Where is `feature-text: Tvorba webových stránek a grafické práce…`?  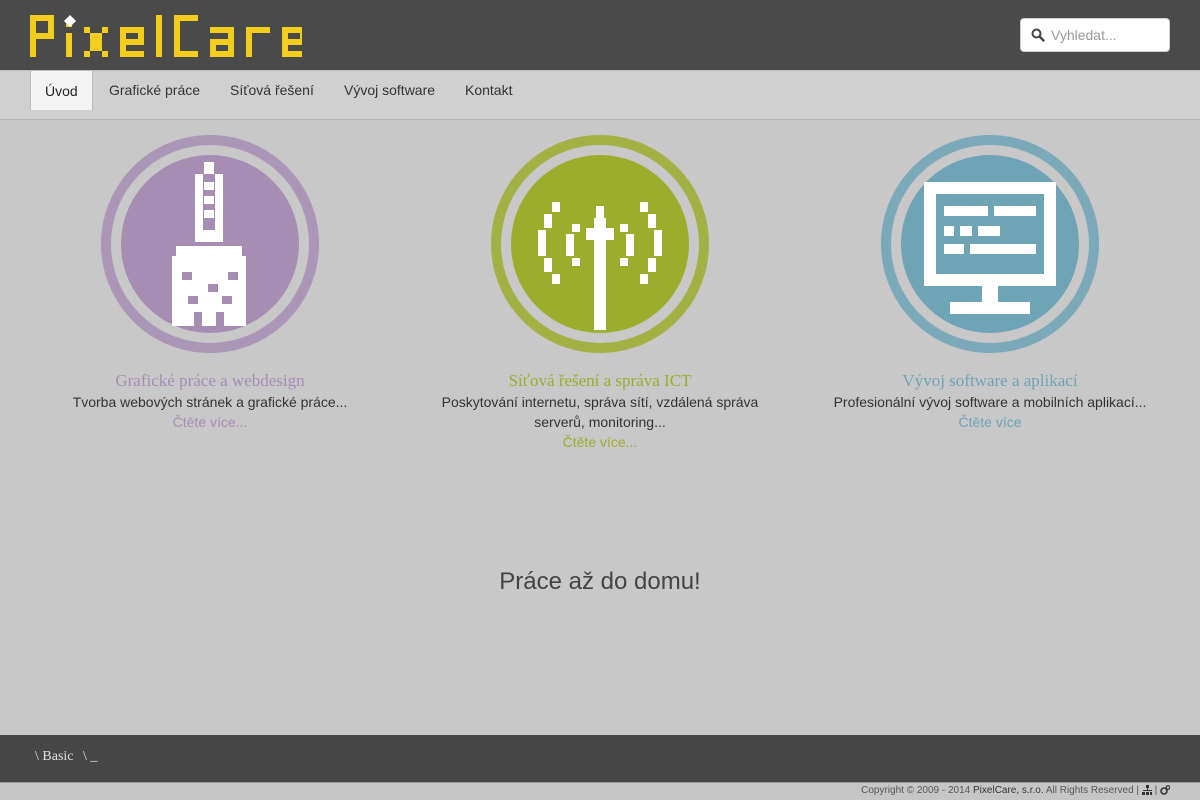
feature-text: Tvorba webových stránek a grafické práce… is located at coordinates (210, 402).